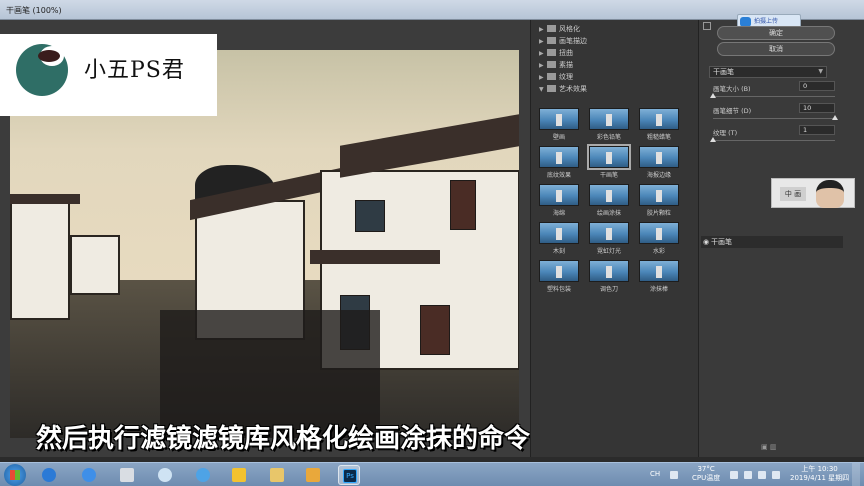  I want to click on system-clock: 上午 10:30 2019/4/11 星期四, so click(819, 474).